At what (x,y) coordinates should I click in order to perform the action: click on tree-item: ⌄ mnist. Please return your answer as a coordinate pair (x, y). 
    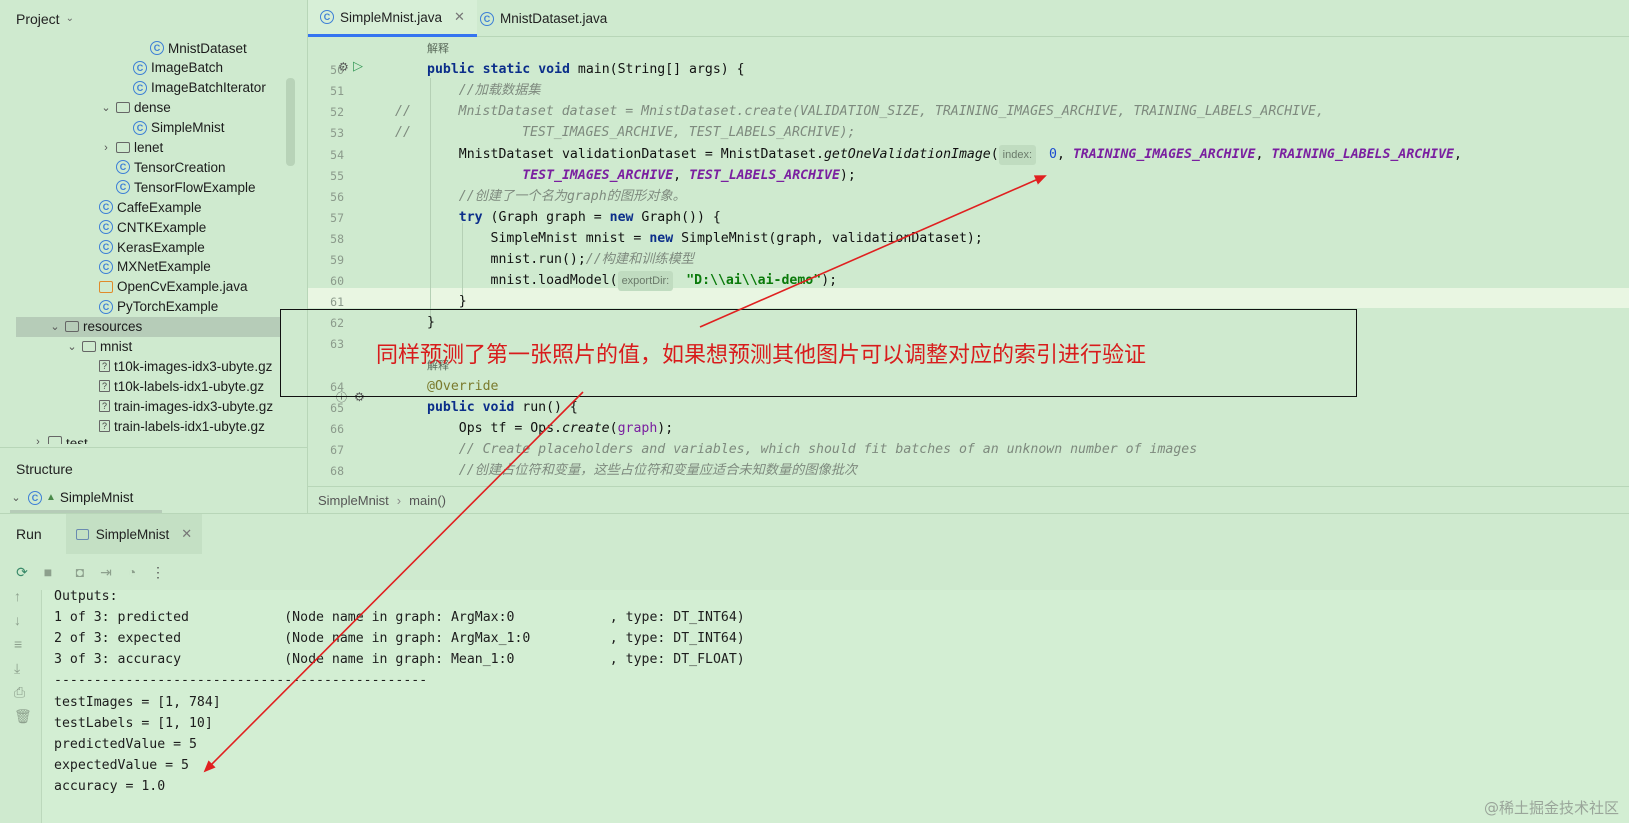
    Looking at the image, I should click on (153, 347).